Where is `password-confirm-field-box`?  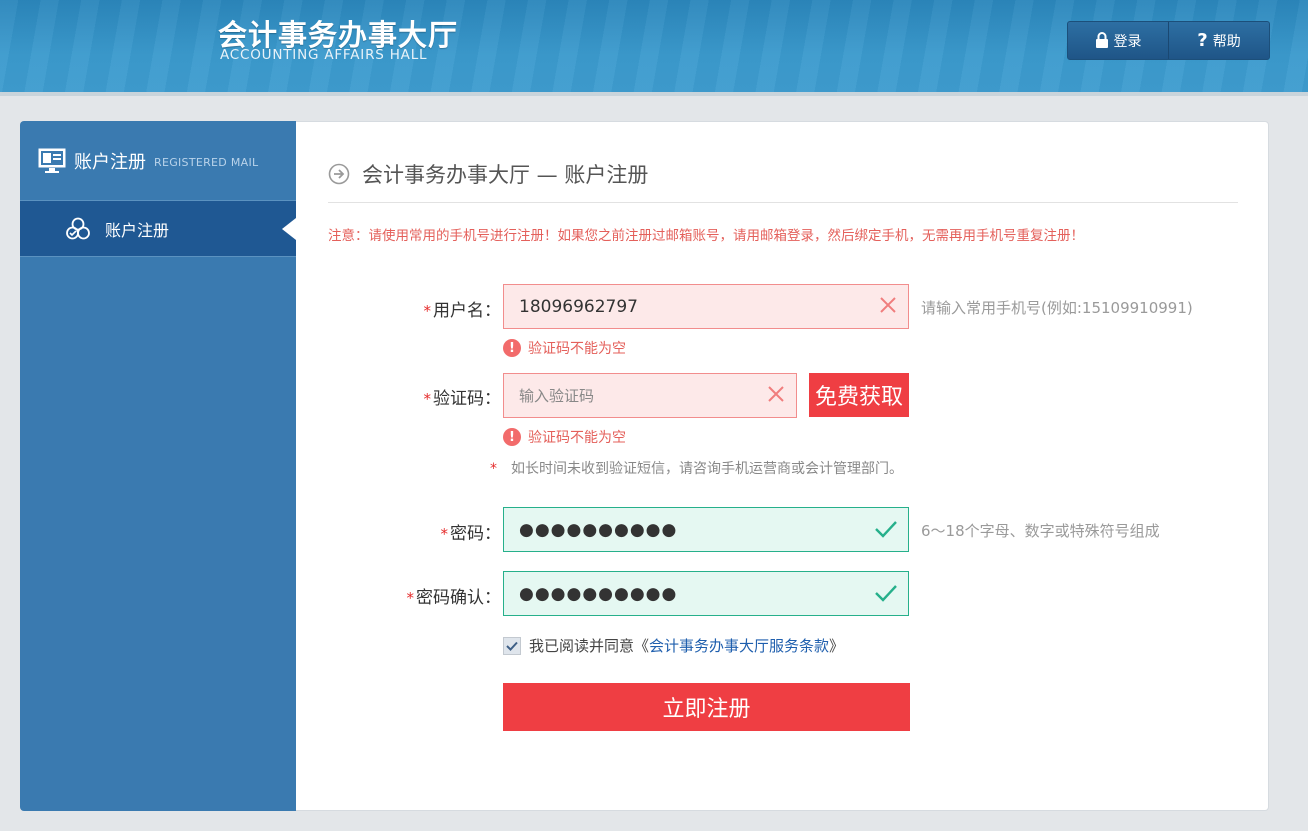
password-confirm-field-box is located at coordinates (706, 593).